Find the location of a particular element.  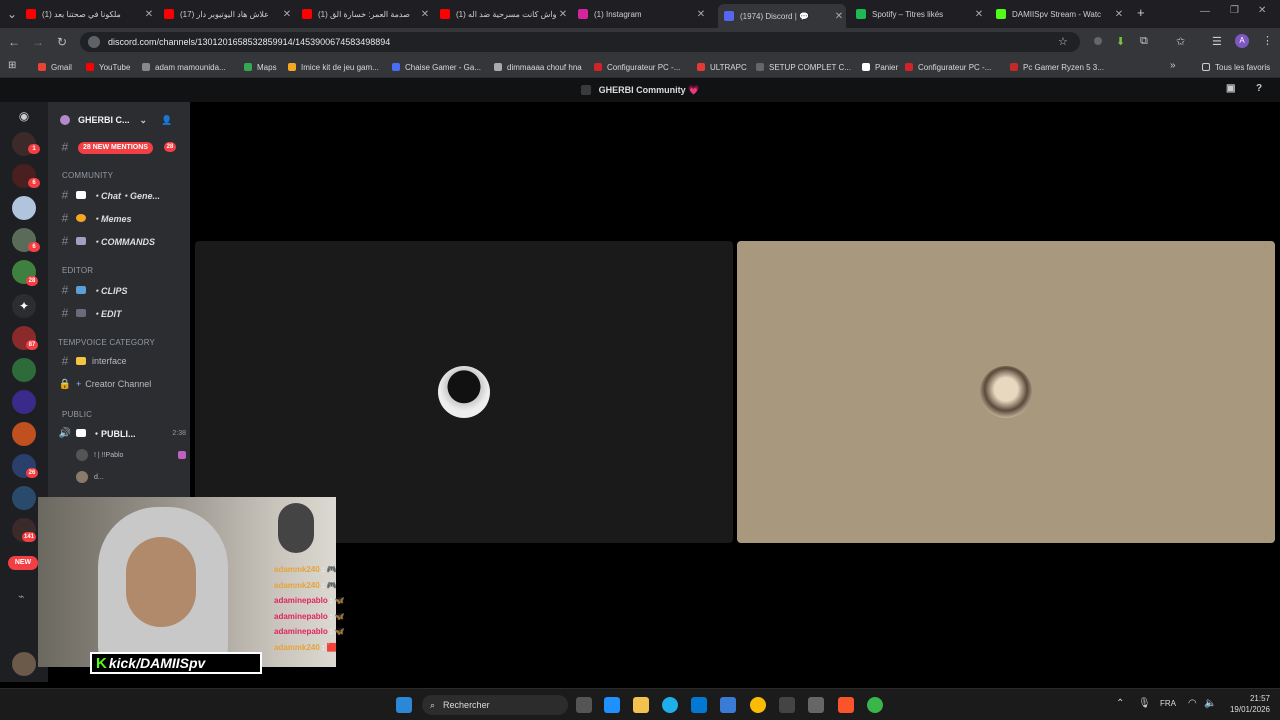

language-indicator: FRA is located at coordinates (1168, 703).